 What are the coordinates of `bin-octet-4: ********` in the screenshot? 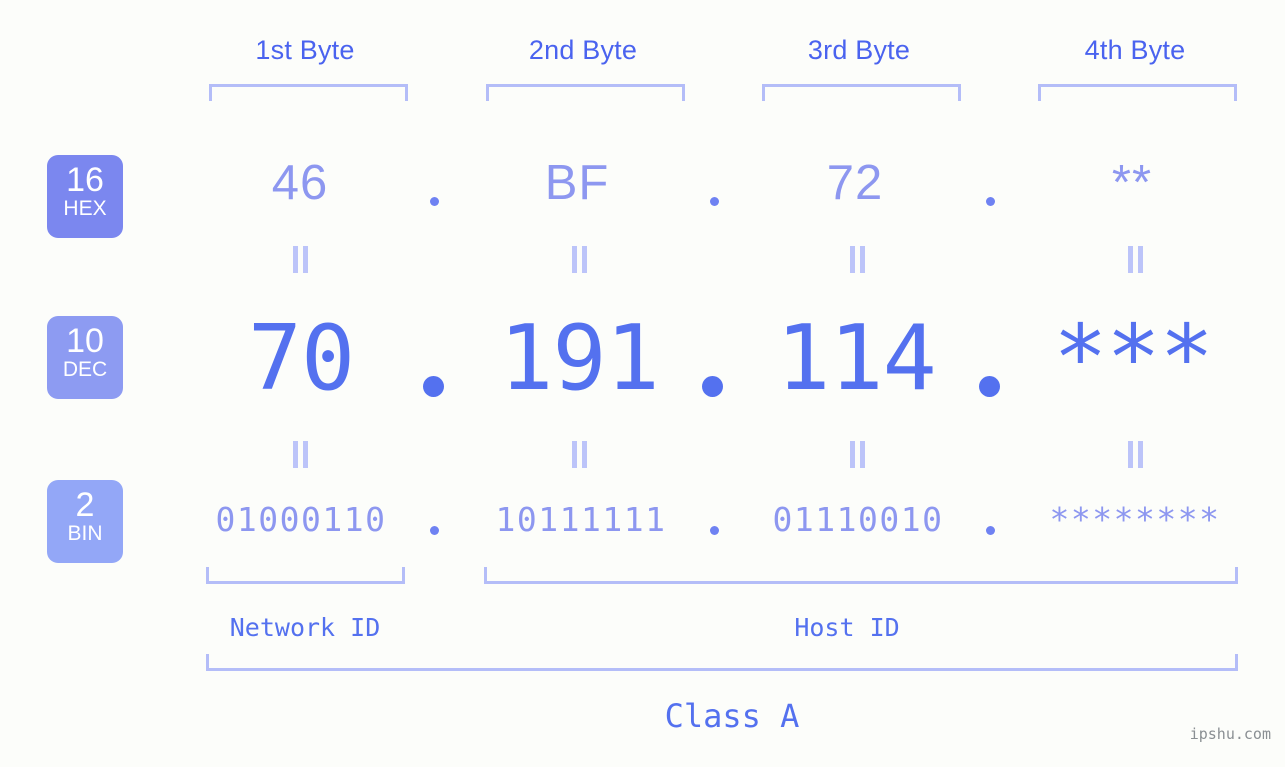 It's located at (1135, 519).